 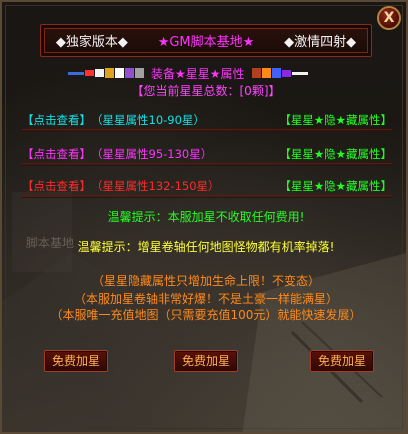 I want to click on free-star-button-2: 免费加星, so click(x=206, y=361).